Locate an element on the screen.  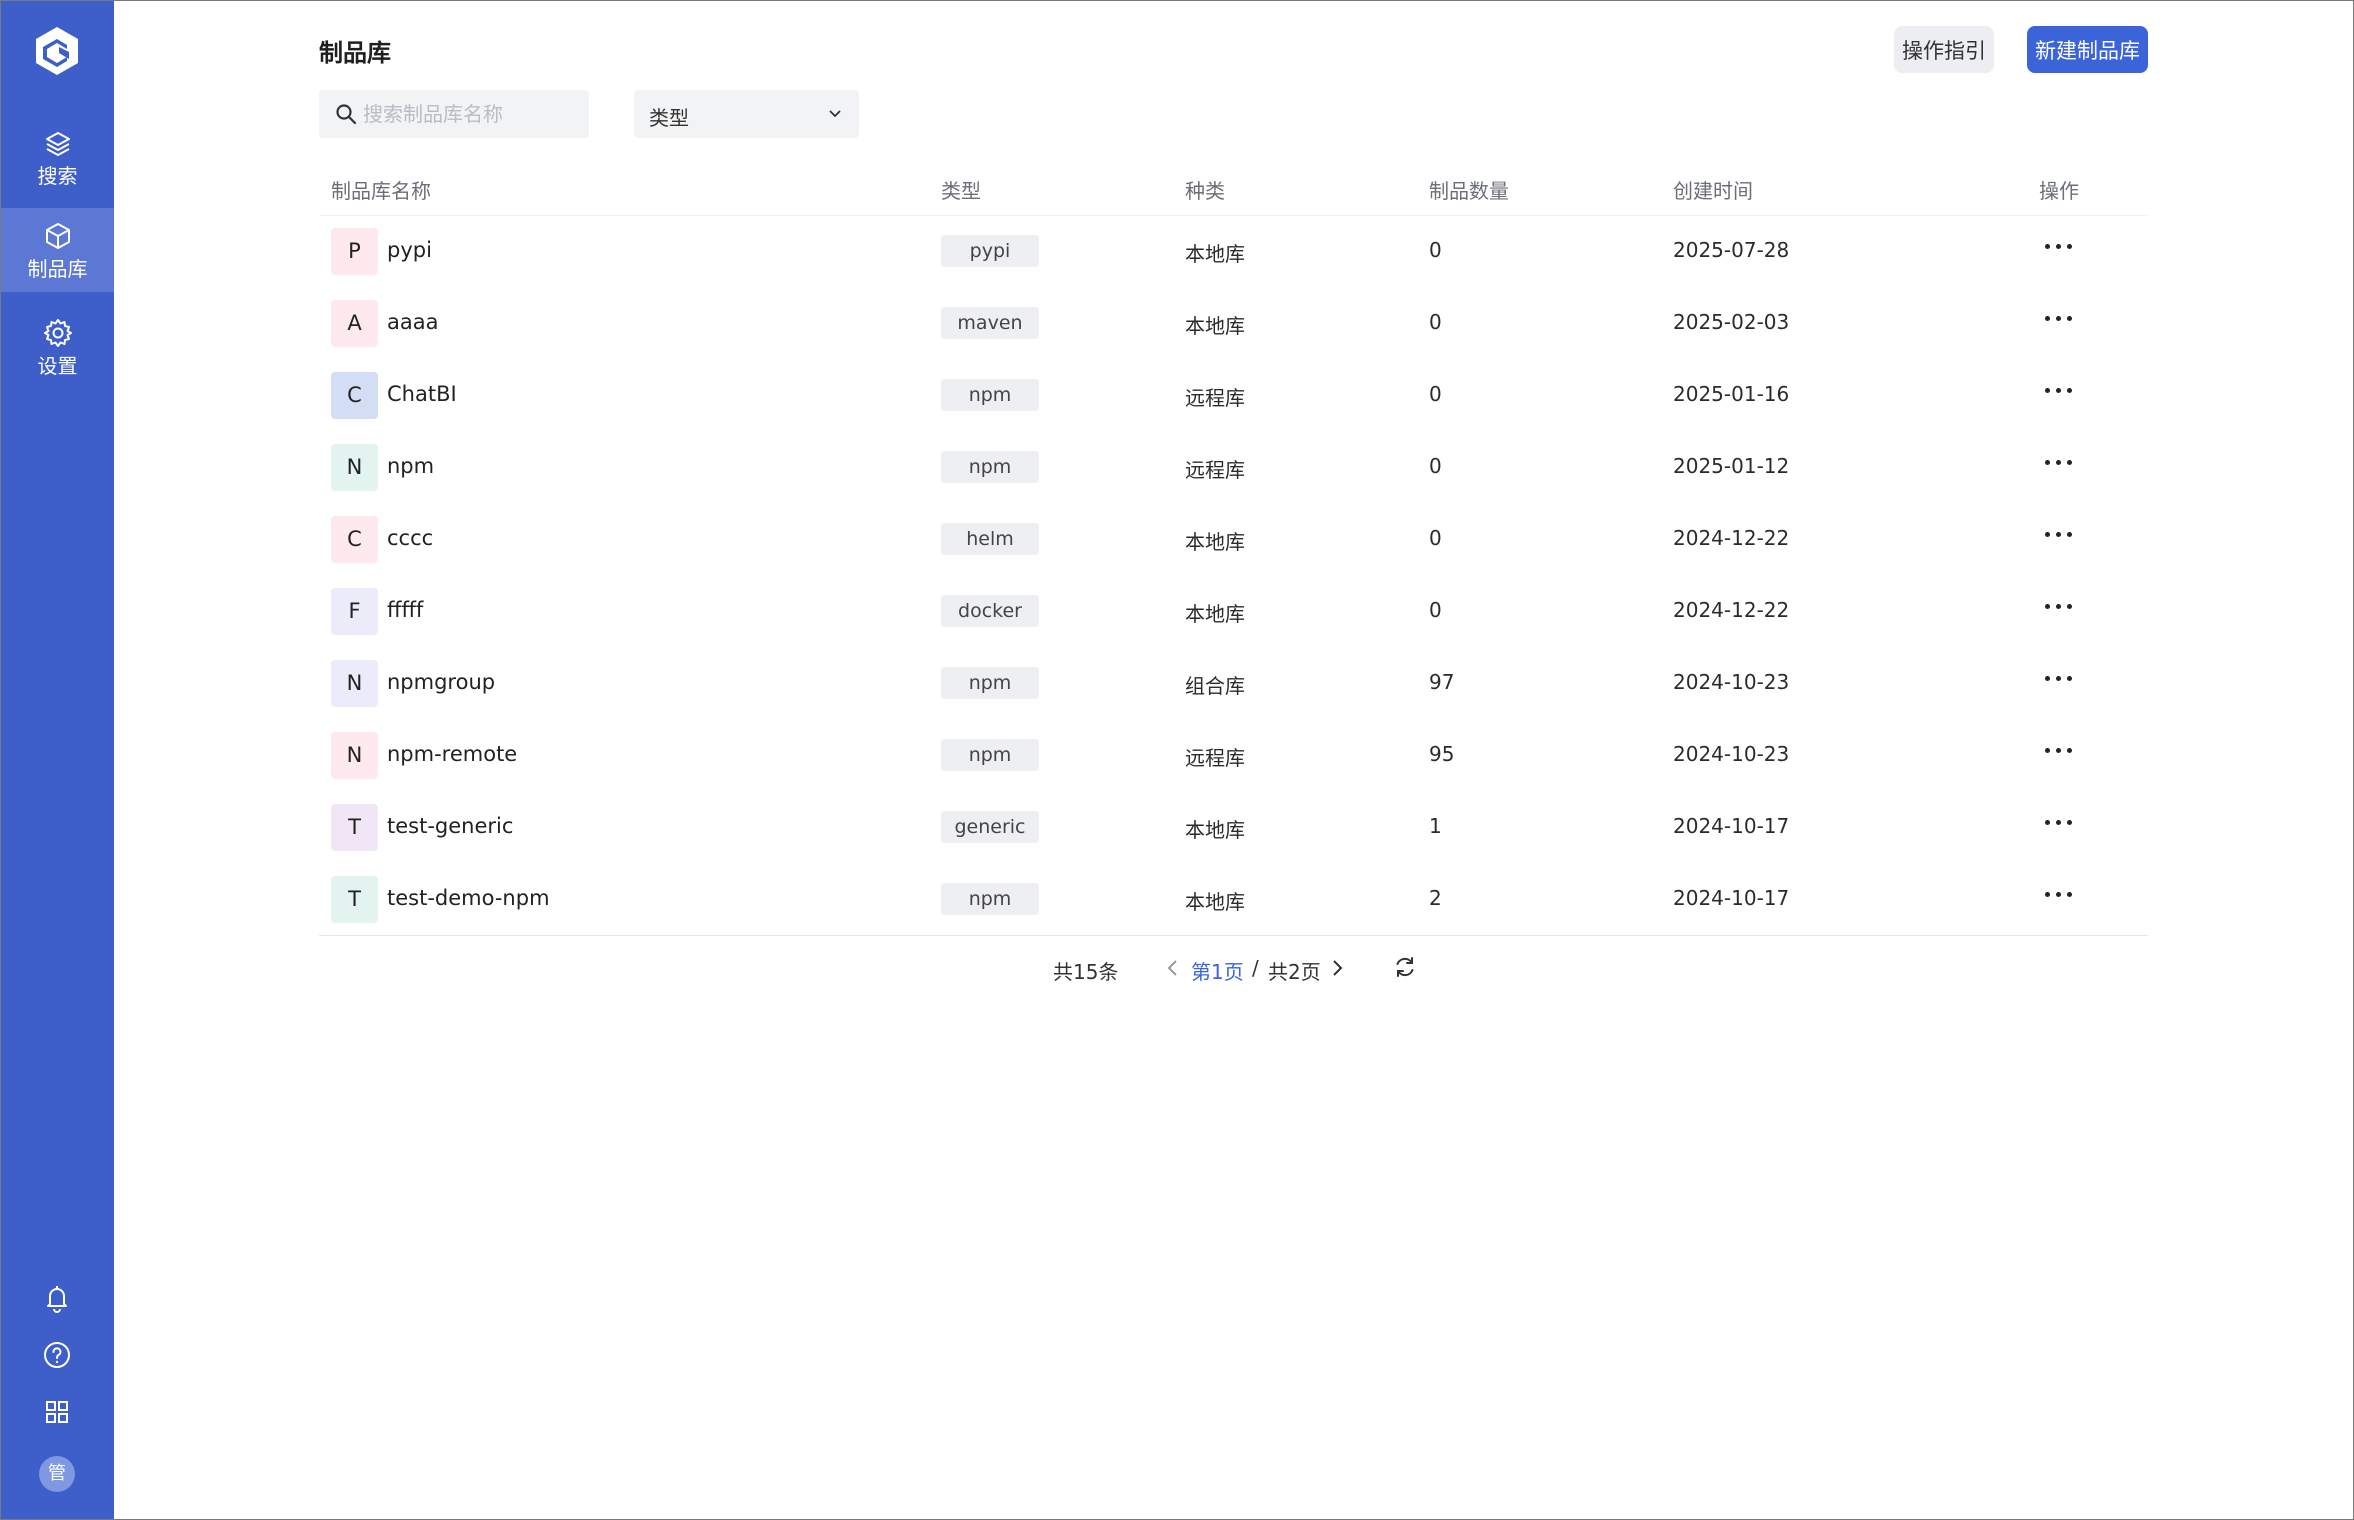
page-title: 制品库 is located at coordinates (355, 53).